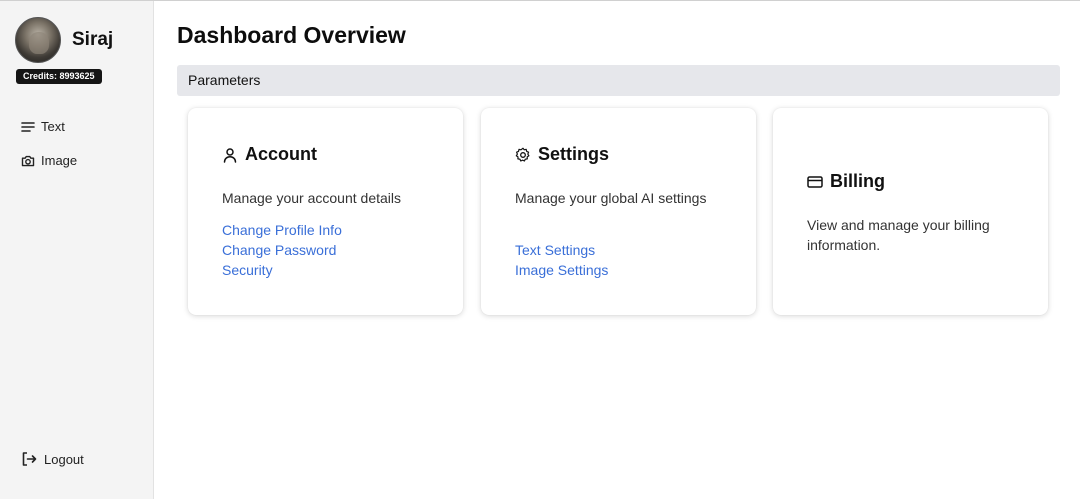  I want to click on card-title: Billing, so click(846, 181).